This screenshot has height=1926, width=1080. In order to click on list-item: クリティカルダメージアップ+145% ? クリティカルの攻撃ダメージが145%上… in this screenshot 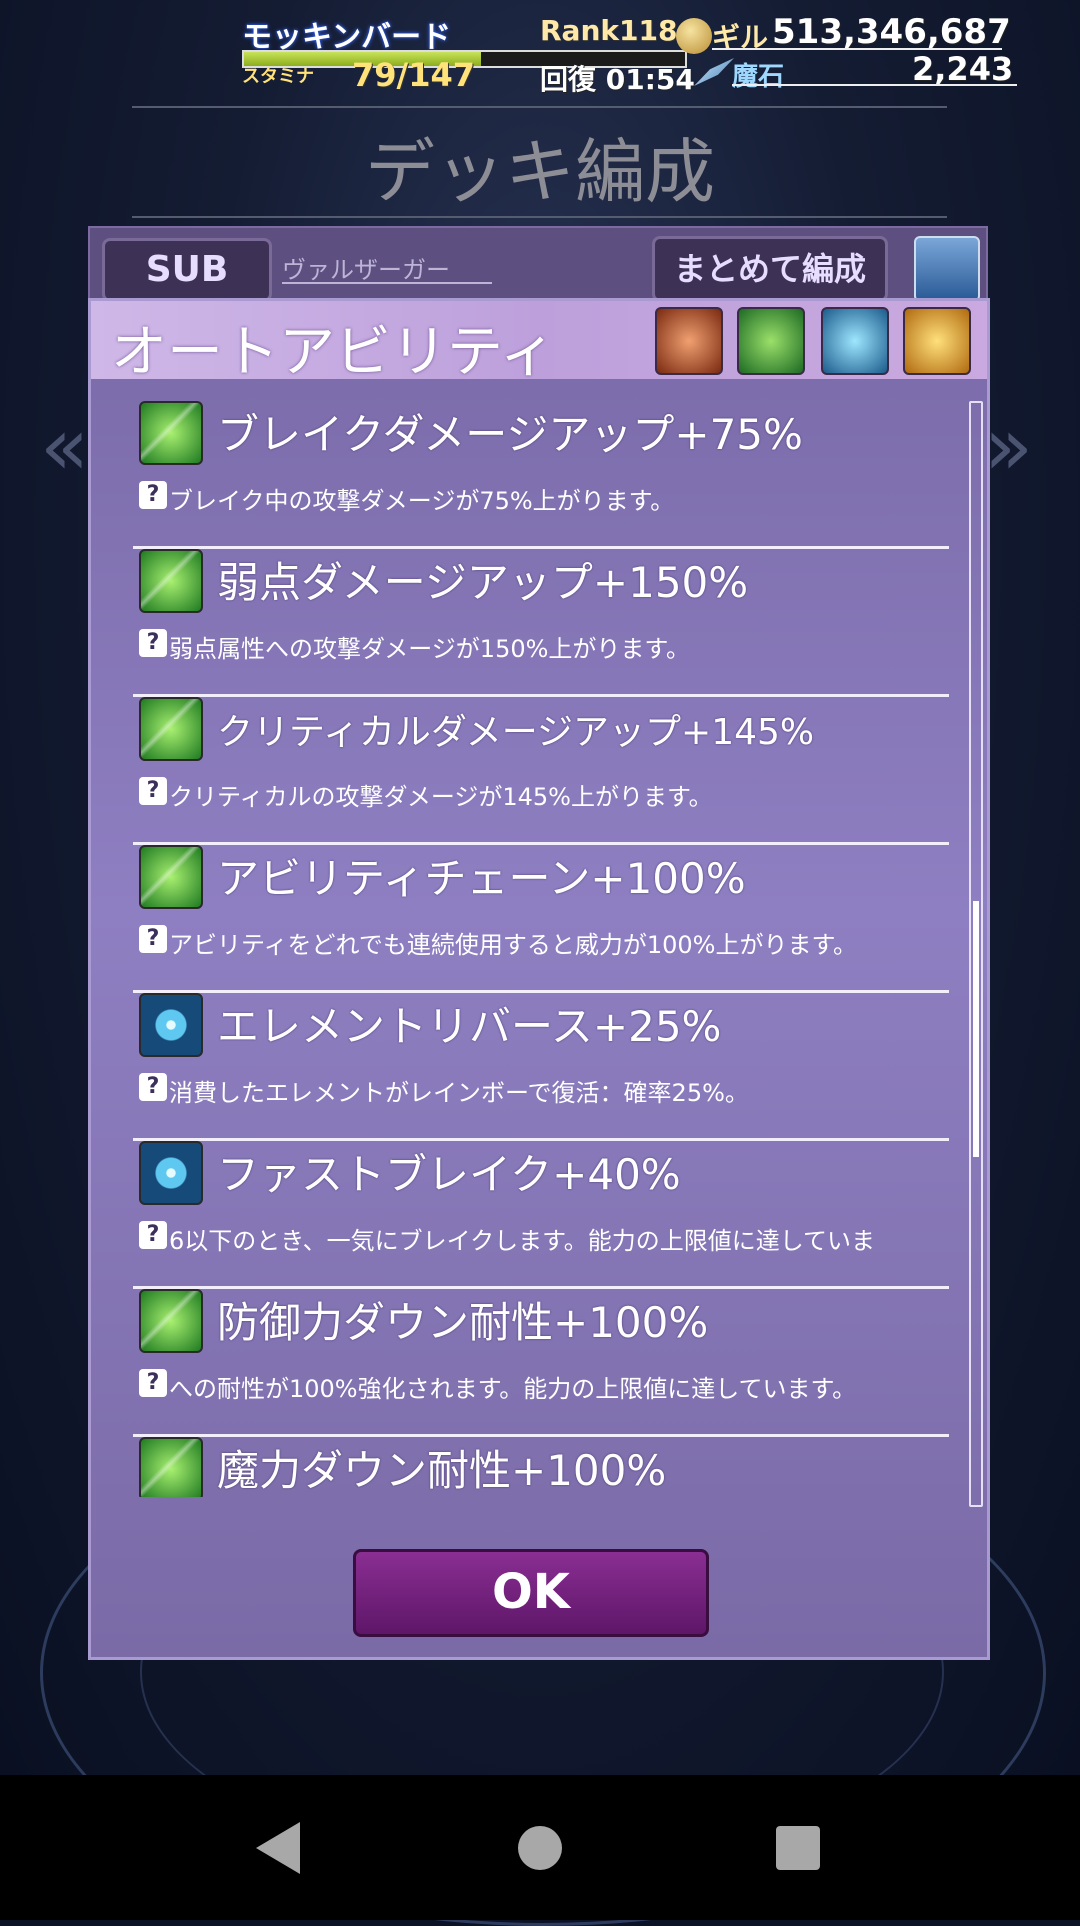, I will do `click(541, 771)`.